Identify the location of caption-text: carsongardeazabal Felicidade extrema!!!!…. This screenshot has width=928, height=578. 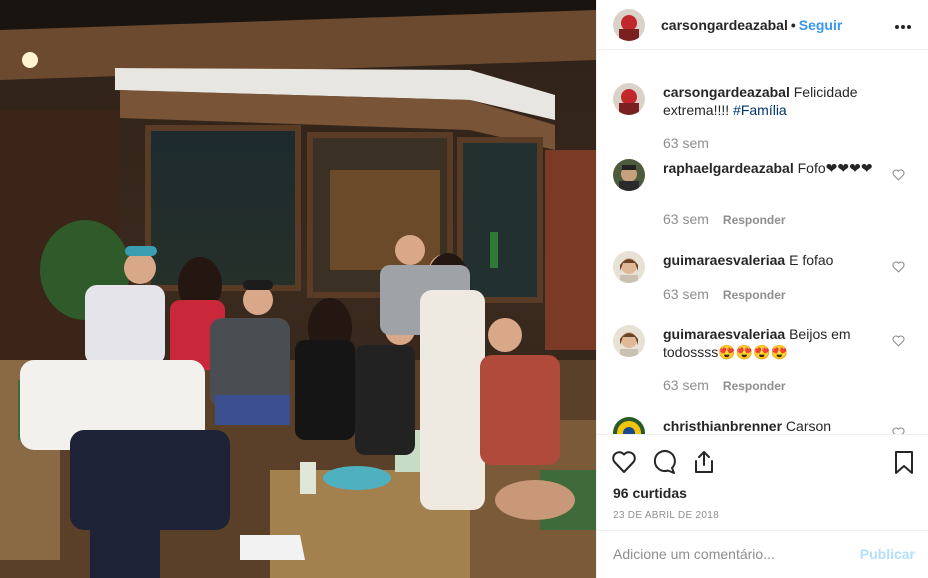
(774, 101).